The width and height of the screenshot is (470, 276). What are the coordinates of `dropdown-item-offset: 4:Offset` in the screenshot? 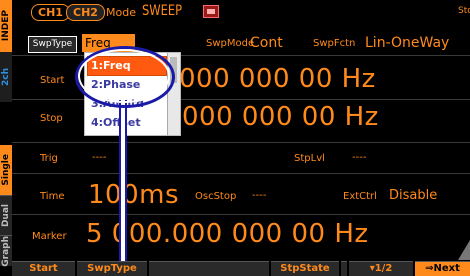 It's located at (127, 123).